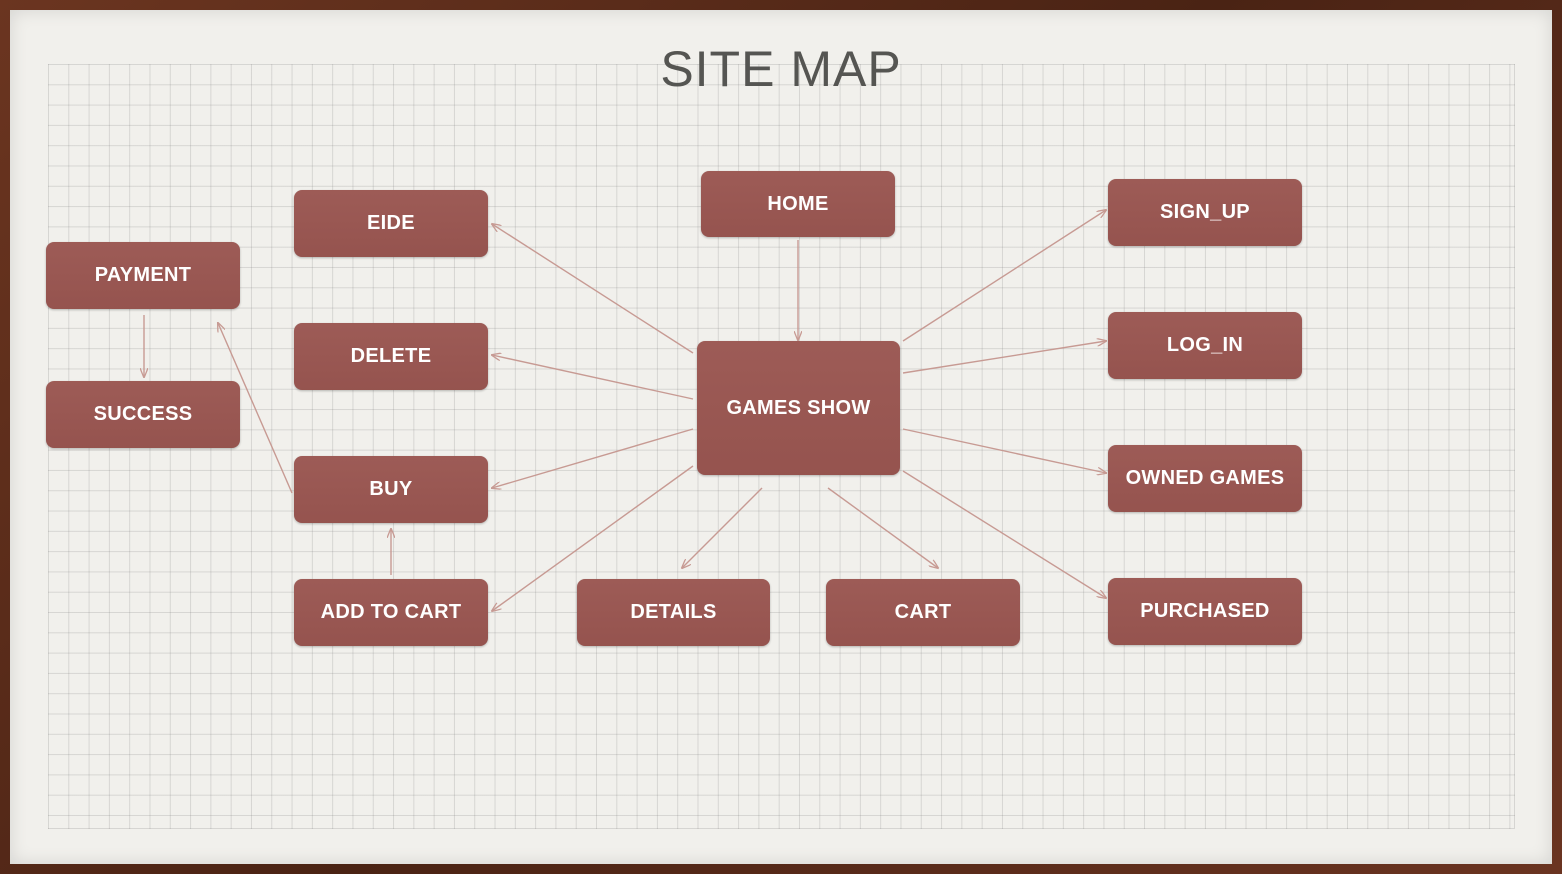 This screenshot has width=1562, height=874. Describe the element at coordinates (1205, 478) in the screenshot. I see `node-owned-games: OWNED GAMES` at that location.